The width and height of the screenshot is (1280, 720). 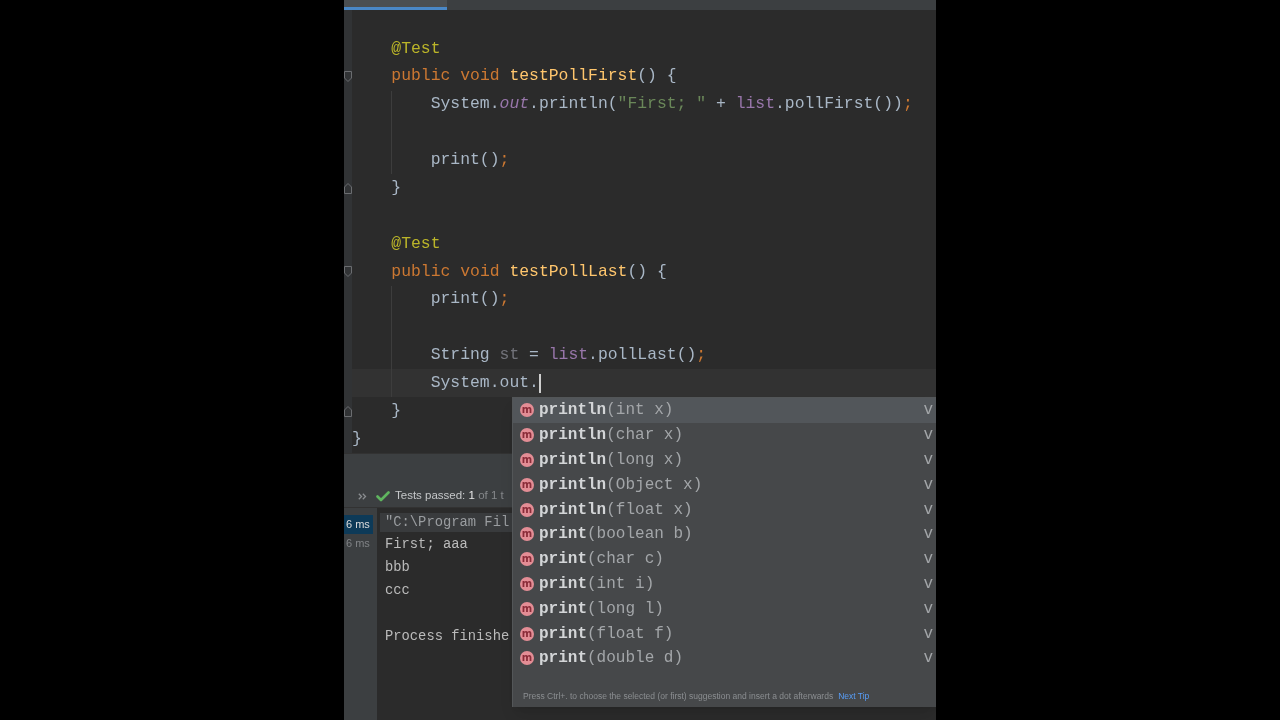 What do you see at coordinates (671, 104) in the screenshot?
I see `code-line: System.out.println("First; " + list.pollFirst());` at bounding box center [671, 104].